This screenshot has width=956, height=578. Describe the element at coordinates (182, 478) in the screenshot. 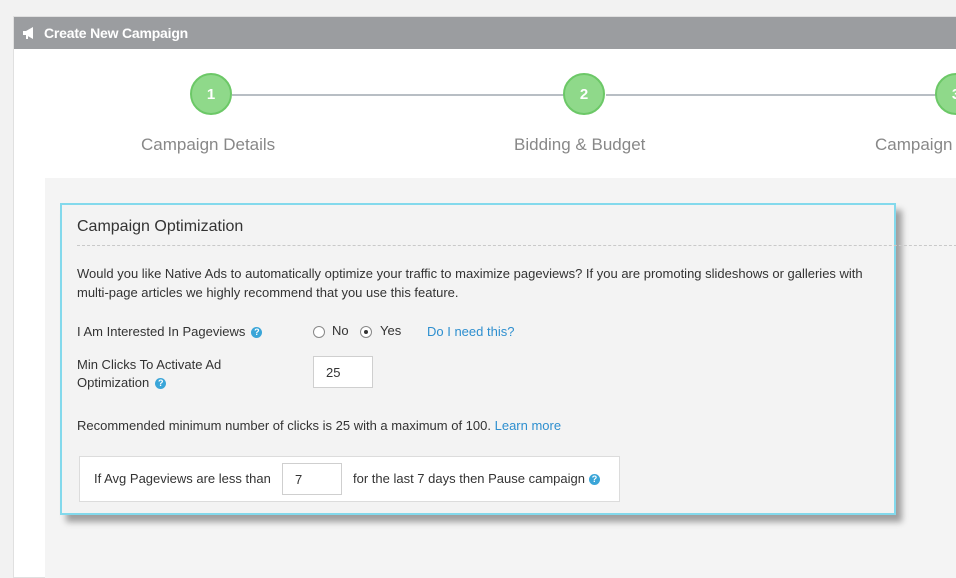

I see `rule-prefix: If Avg Pageviews are less than` at that location.